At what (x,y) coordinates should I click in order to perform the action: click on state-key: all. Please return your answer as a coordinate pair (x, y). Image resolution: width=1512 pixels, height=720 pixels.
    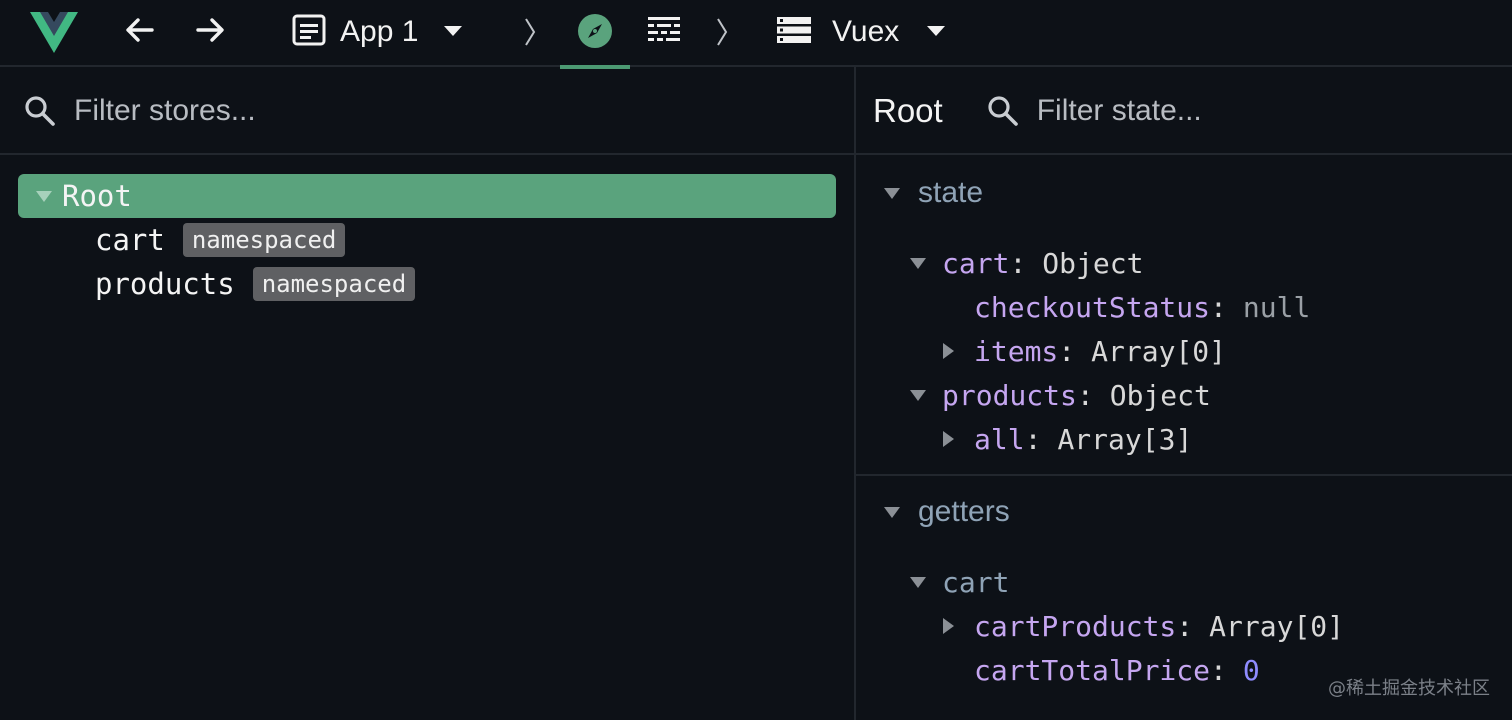
    Looking at the image, I should click on (999, 439).